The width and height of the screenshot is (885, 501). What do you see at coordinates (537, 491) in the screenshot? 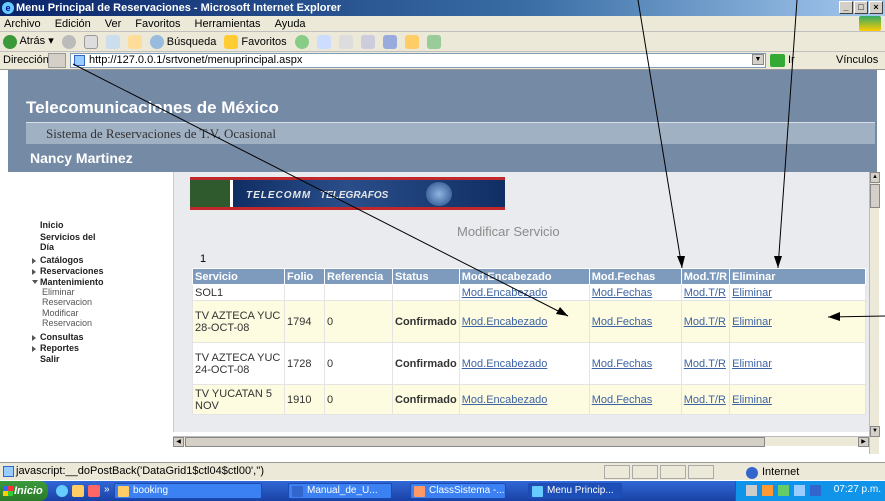
I see `ie-icon` at bounding box center [537, 491].